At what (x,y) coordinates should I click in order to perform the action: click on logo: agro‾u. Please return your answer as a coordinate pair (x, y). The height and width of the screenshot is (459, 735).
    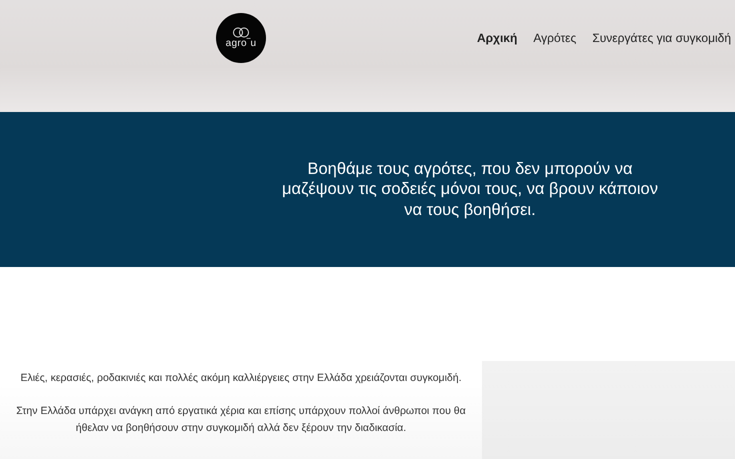
    Looking at the image, I should click on (241, 38).